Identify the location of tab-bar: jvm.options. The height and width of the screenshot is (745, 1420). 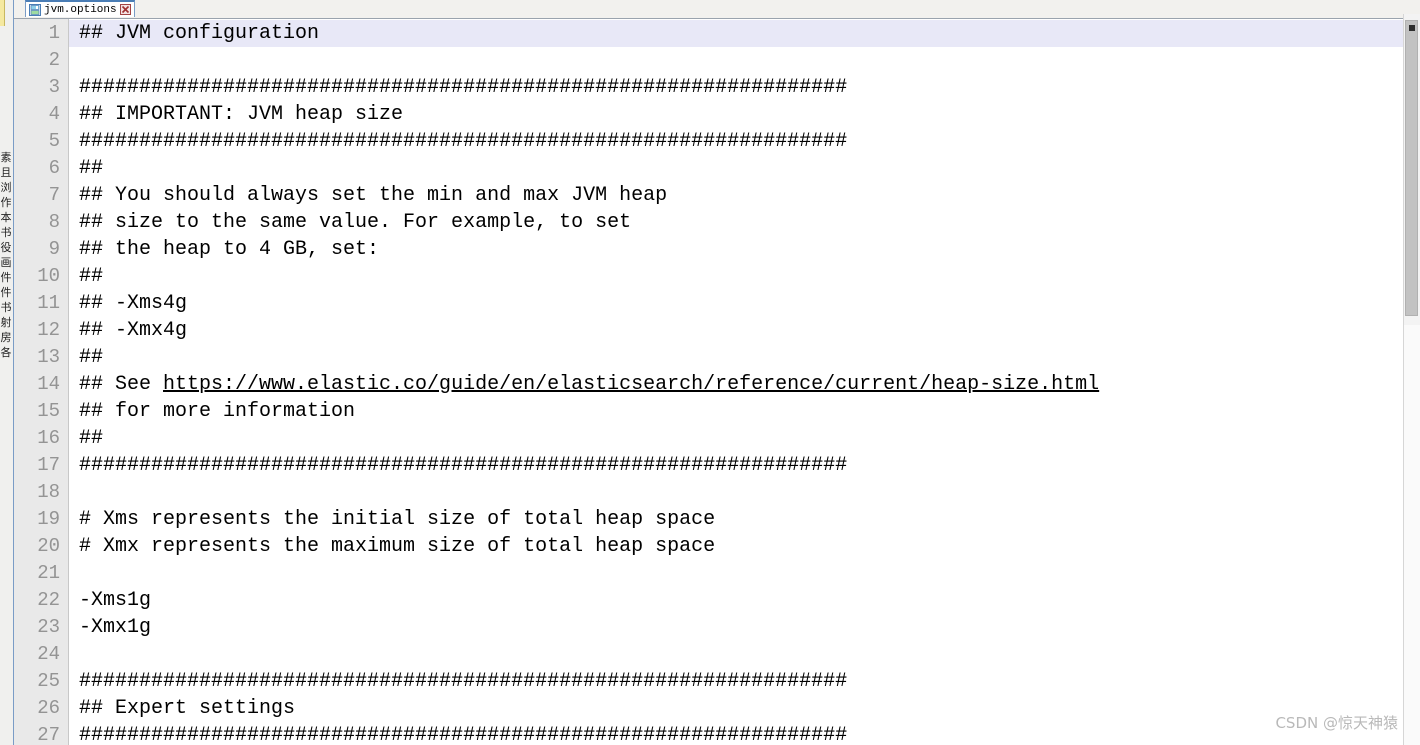
(716, 9).